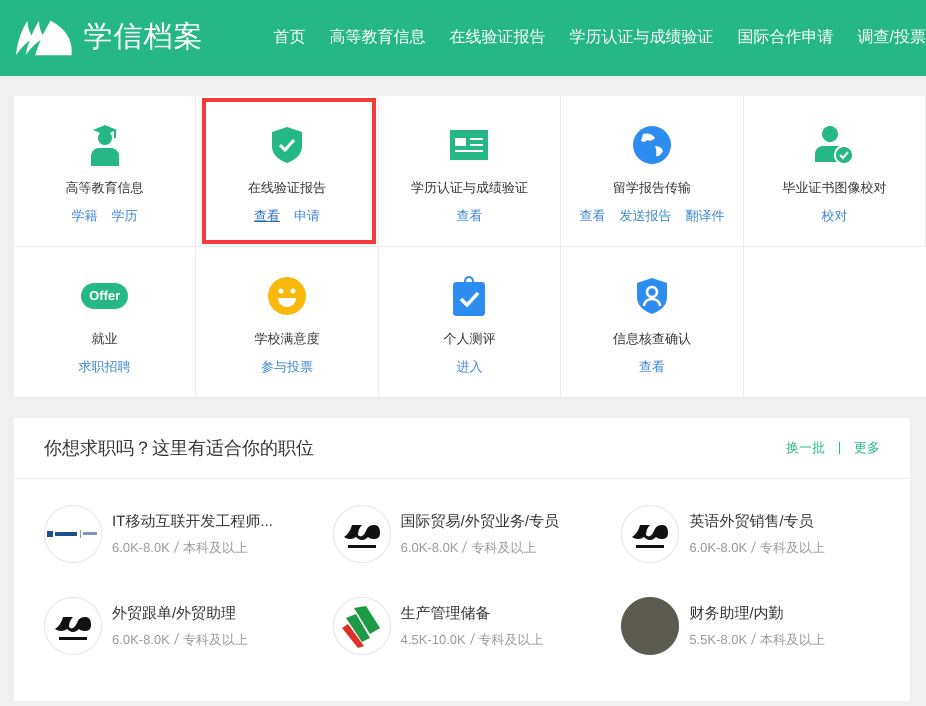 The width and height of the screenshot is (926, 706). What do you see at coordinates (757, 614) in the screenshot?
I see `job-title: 财务助理/内勤` at bounding box center [757, 614].